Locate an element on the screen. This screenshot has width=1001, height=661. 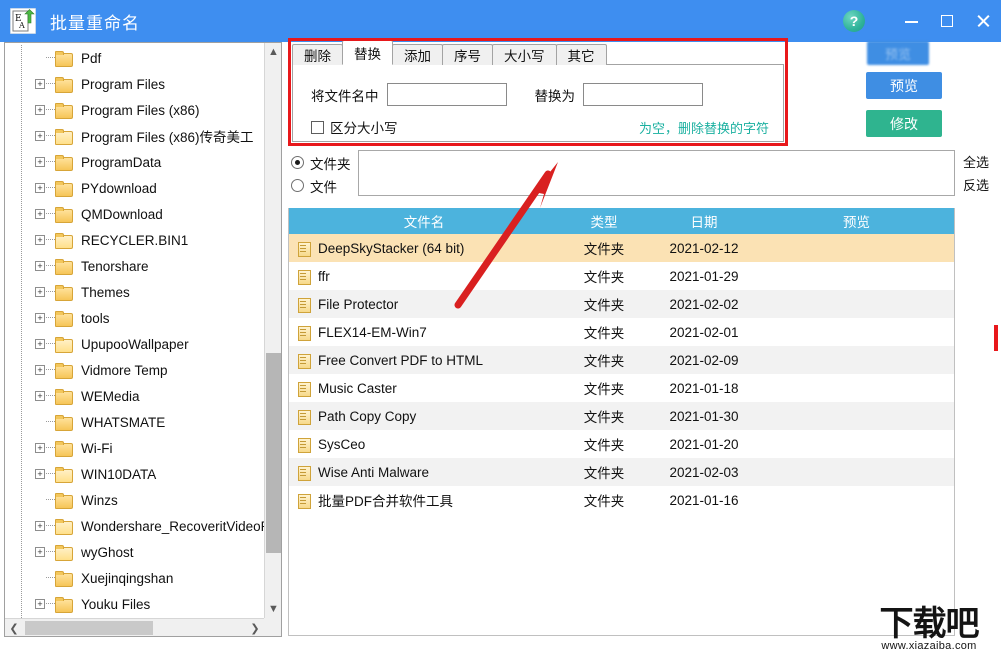
table-row: 批量PDF合并软件工具 文件夹 2021-01-16 is located at coordinates (621, 500).